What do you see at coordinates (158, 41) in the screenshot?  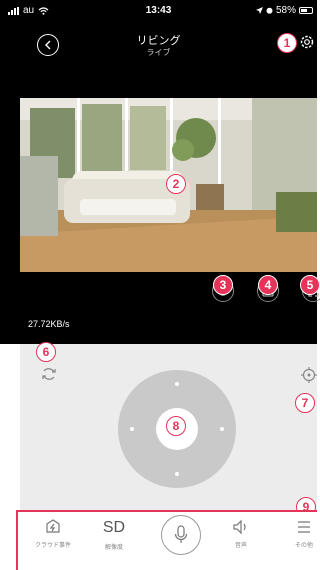 I see `page-title: リビング` at bounding box center [158, 41].